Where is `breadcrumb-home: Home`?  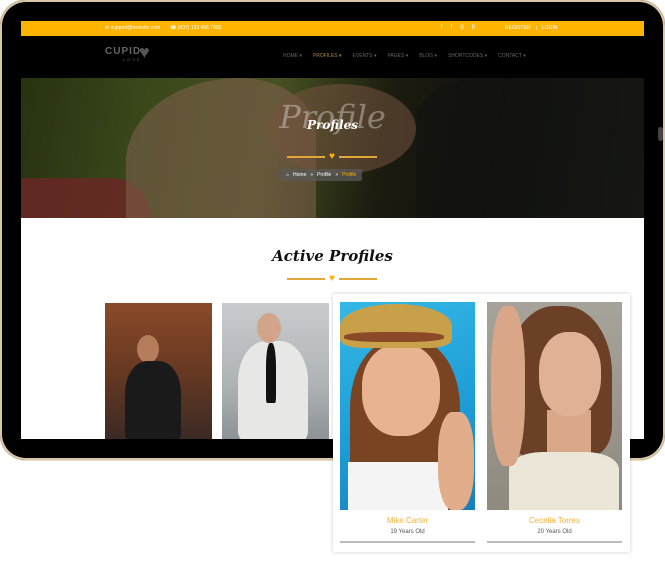
breadcrumb-home: Home is located at coordinates (299, 175).